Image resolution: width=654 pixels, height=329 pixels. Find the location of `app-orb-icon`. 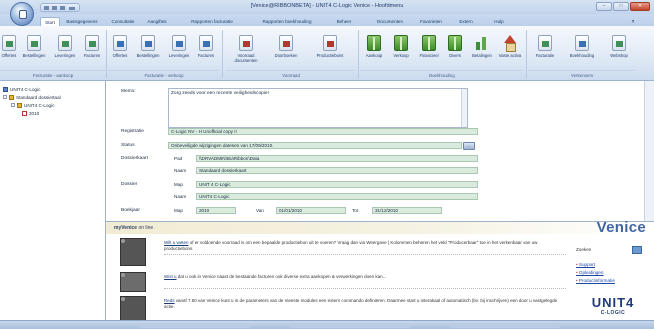

app-orb-icon is located at coordinates (23, 14).